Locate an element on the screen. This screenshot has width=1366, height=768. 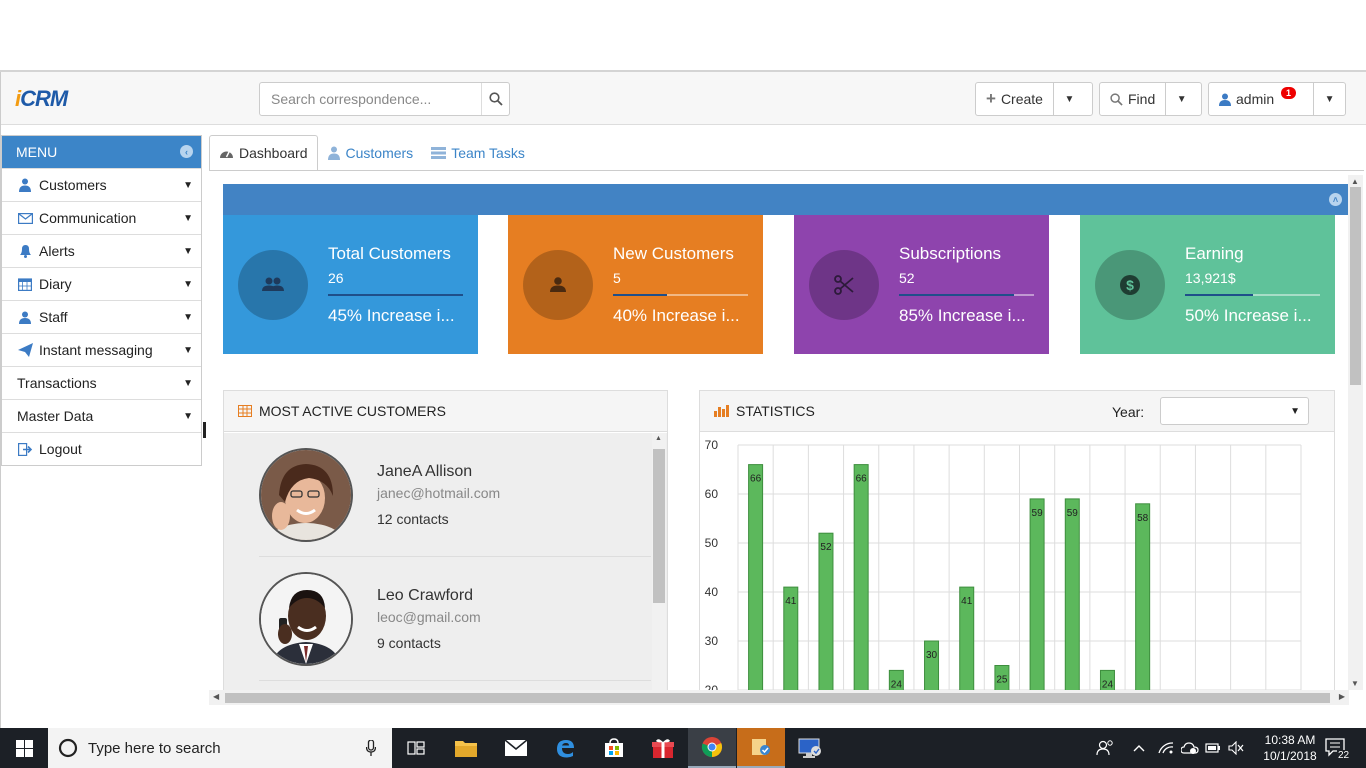
scroll-right-icon: ▶ is located at coordinates (1342, 696).